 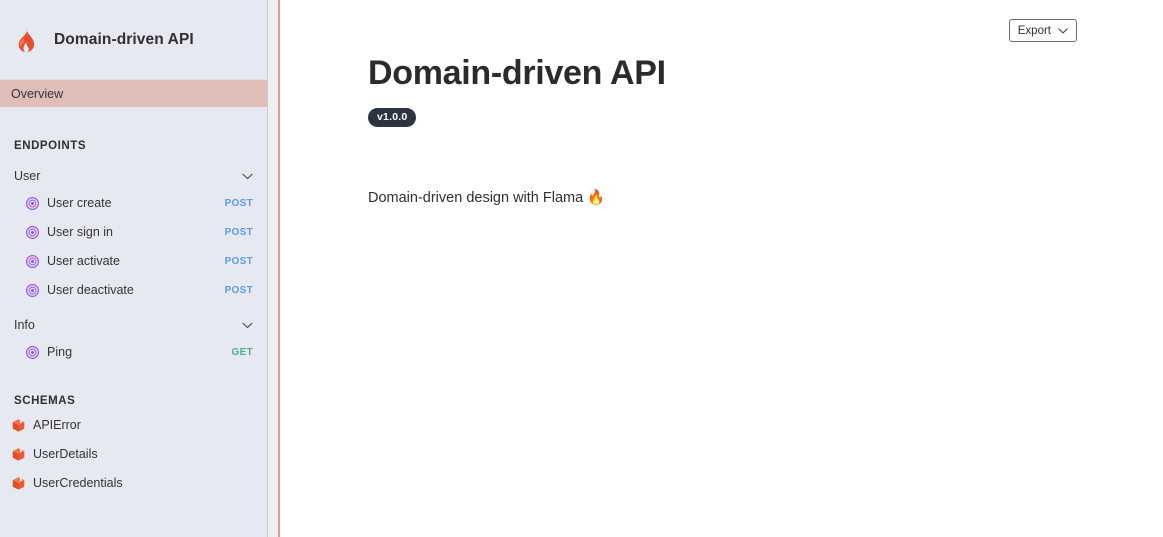 What do you see at coordinates (65, 454) in the screenshot?
I see `sidebar-schema-label: UserDetails` at bounding box center [65, 454].